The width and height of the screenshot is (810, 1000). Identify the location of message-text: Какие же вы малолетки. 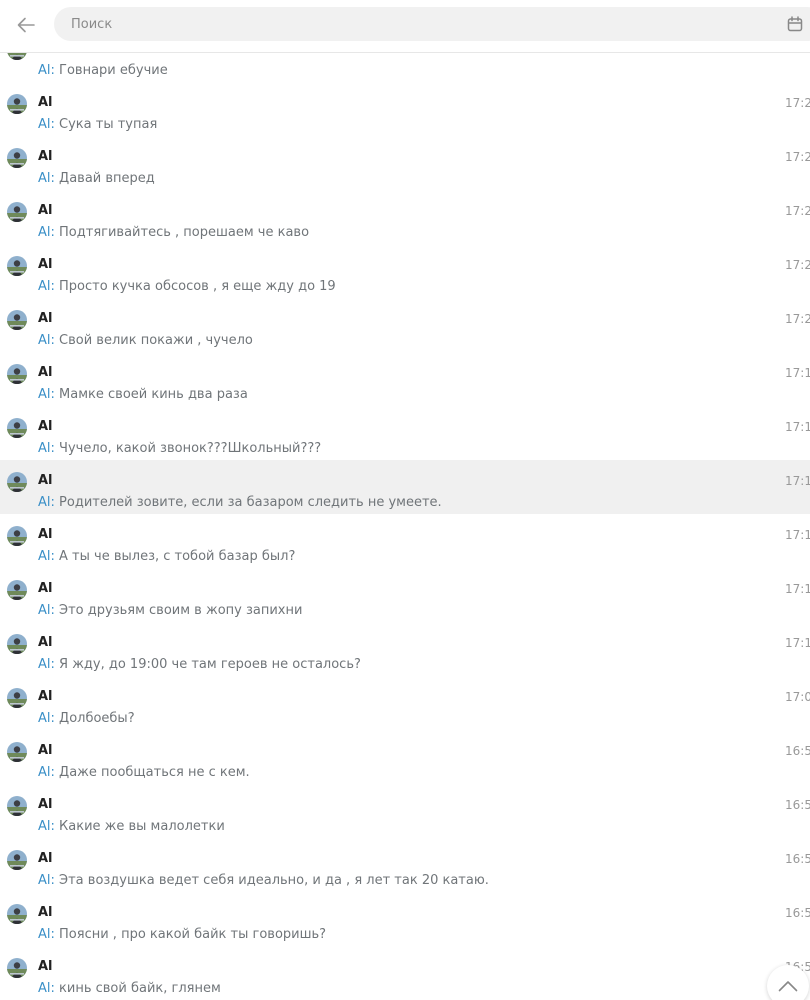
(142, 826).